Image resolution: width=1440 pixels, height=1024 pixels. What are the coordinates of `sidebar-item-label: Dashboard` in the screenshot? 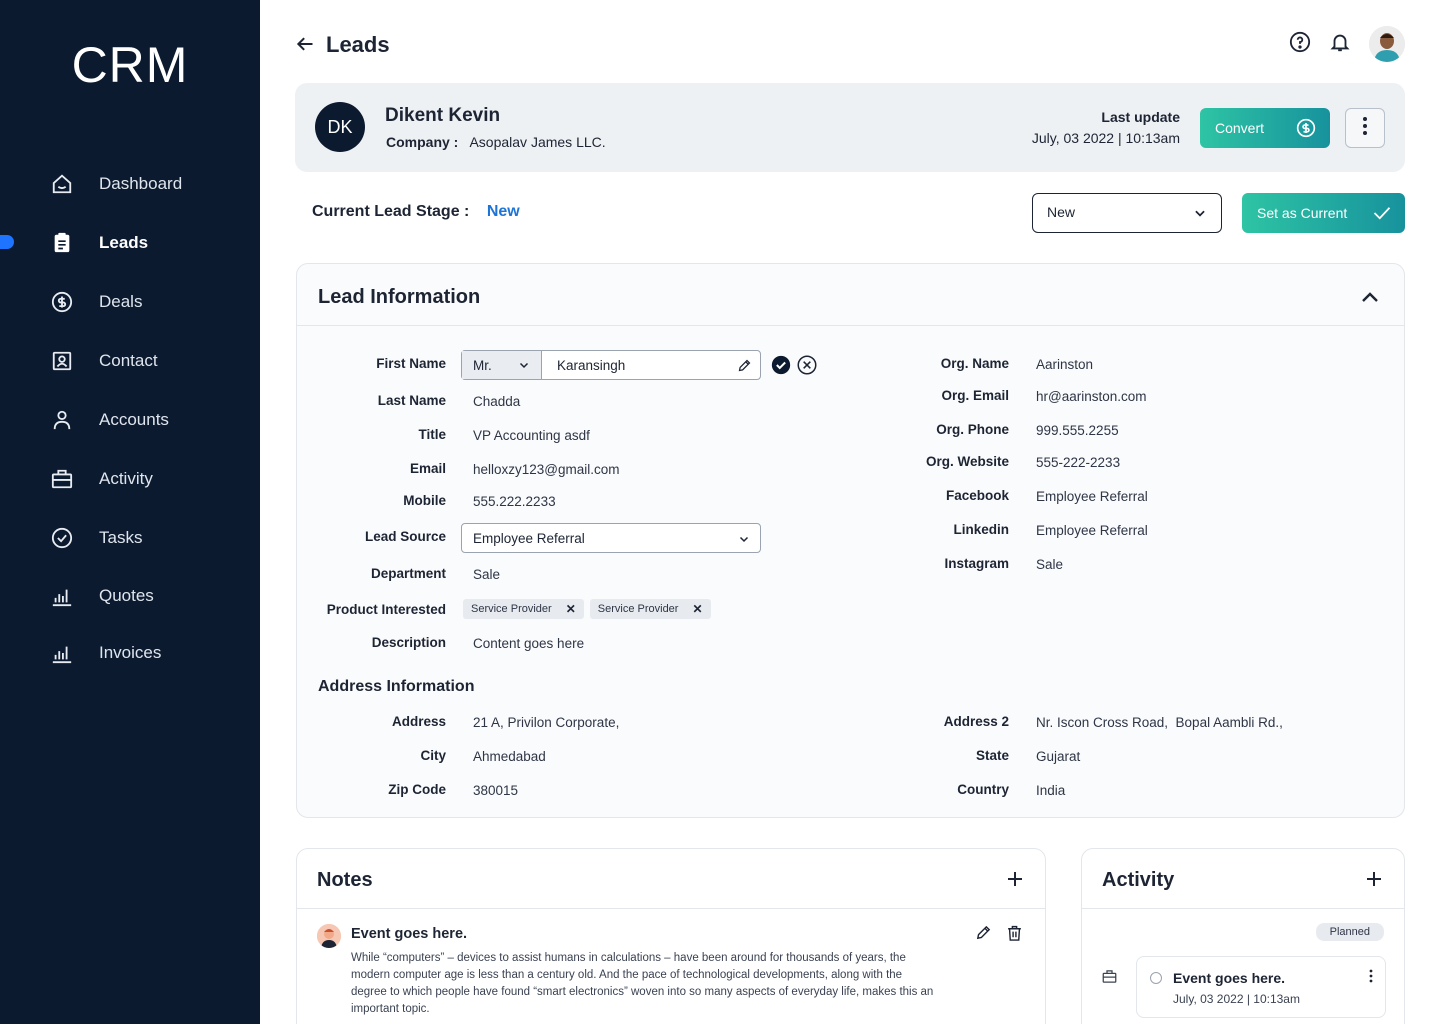 It's located at (141, 183).